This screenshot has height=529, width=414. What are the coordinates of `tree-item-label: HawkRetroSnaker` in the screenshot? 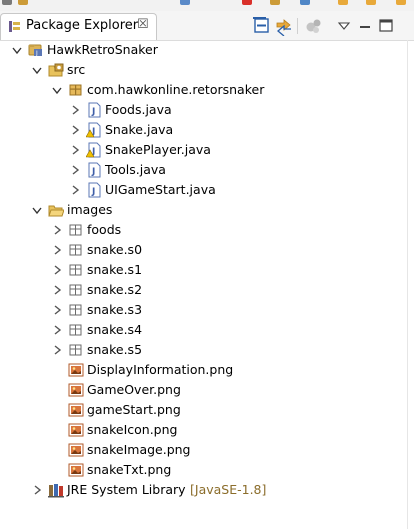 It's located at (102, 49).